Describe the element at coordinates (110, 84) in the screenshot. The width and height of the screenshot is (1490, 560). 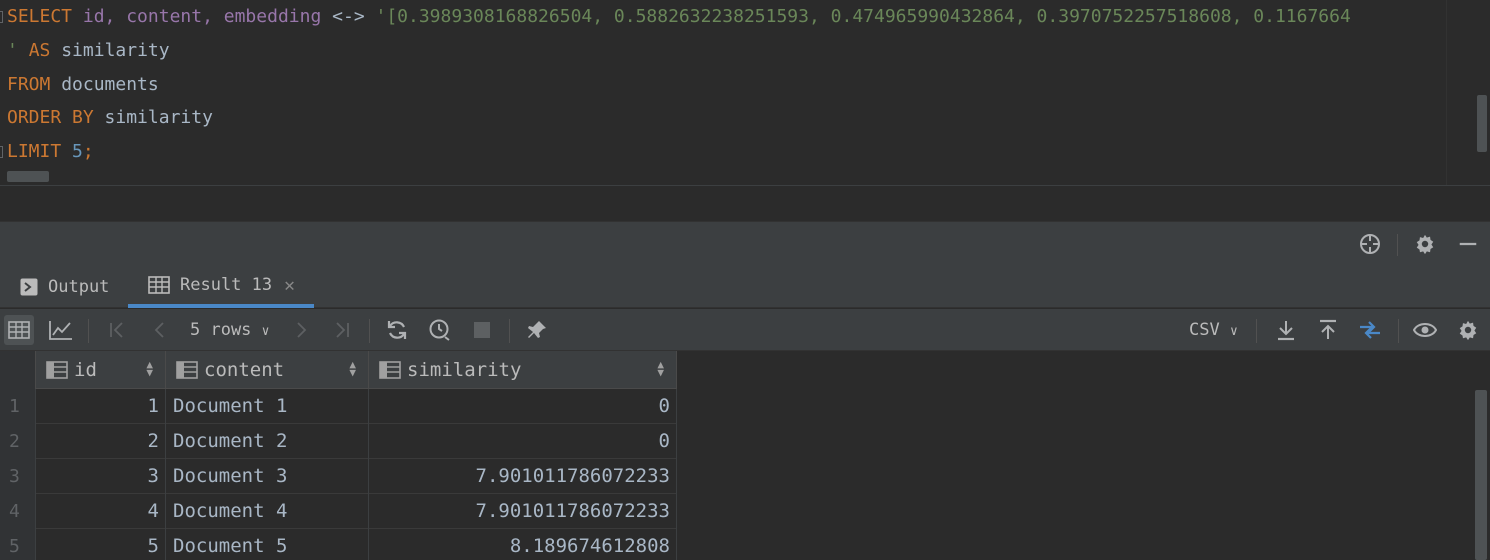
I see `table-name: documents` at that location.